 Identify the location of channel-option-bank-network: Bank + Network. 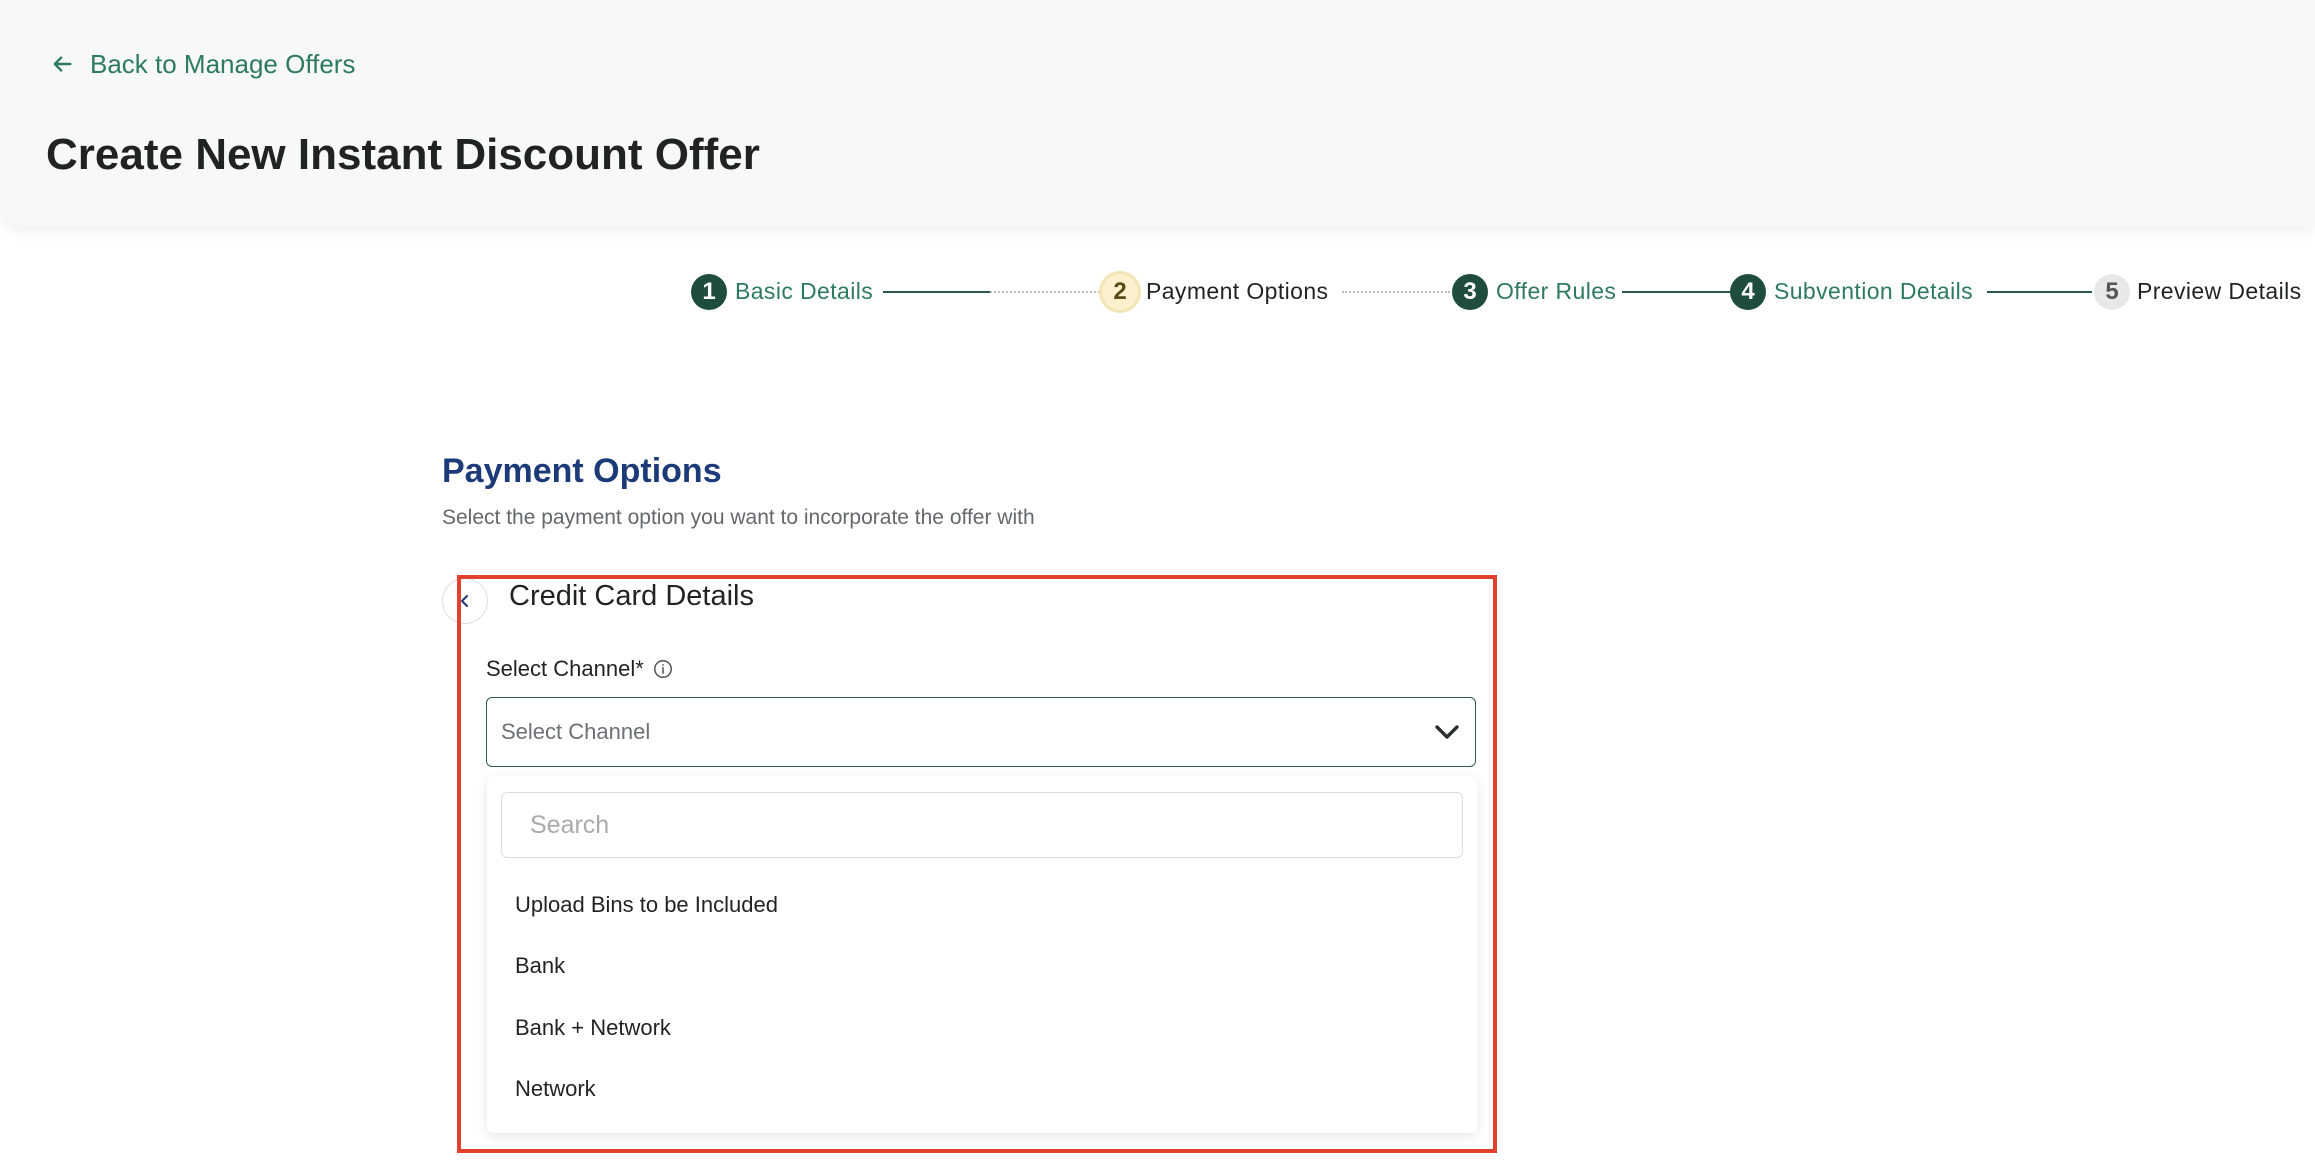
(982, 1028).